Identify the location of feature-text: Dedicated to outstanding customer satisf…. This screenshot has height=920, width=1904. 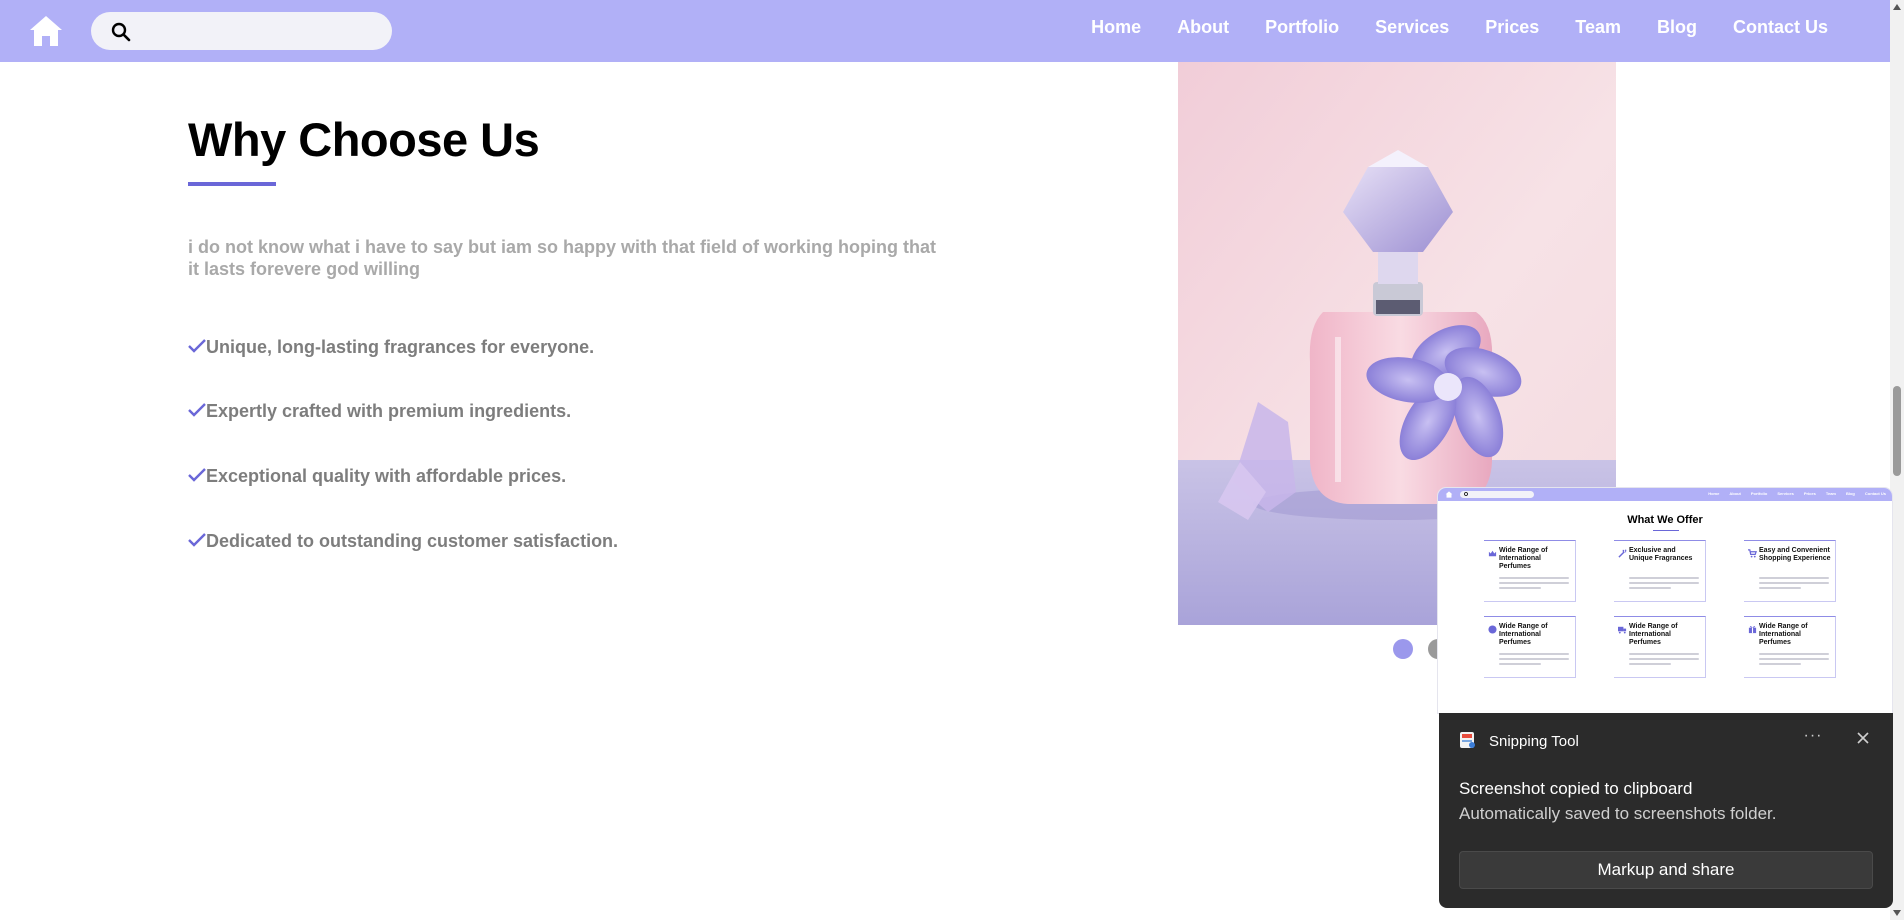
(412, 541).